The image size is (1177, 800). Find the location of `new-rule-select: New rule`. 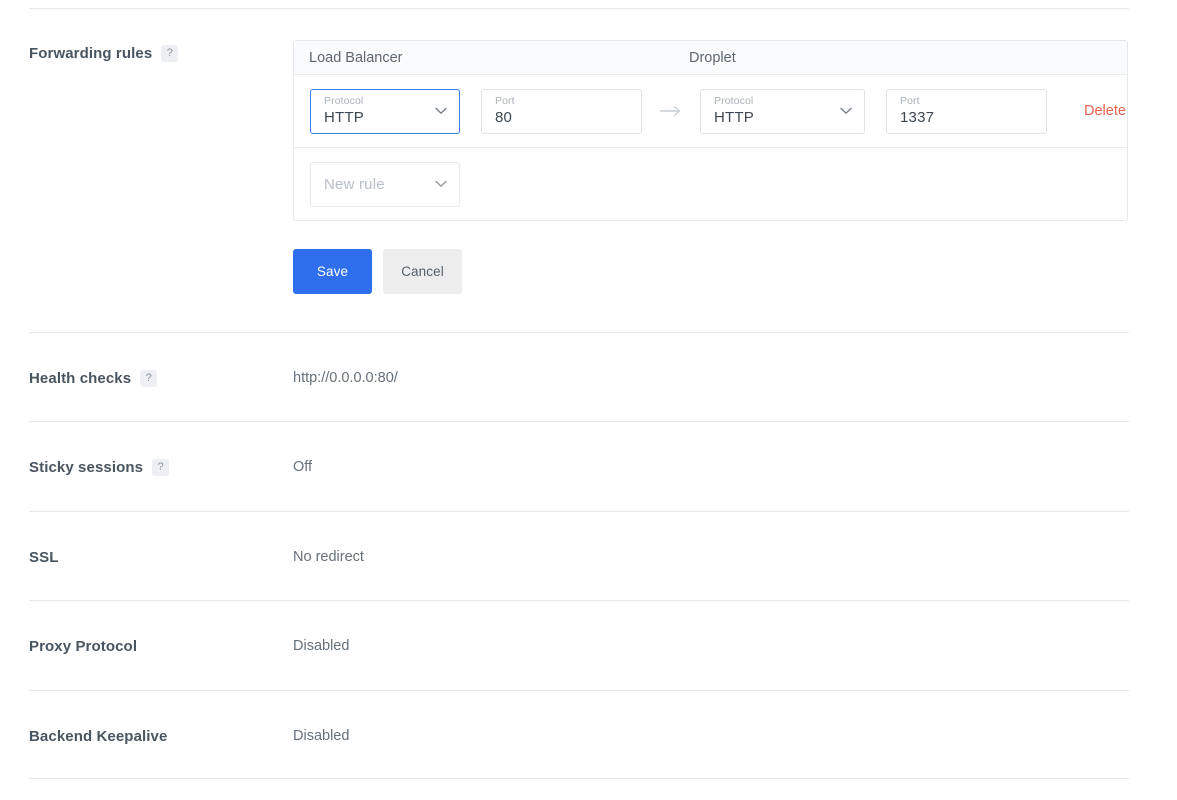

new-rule-select: New rule is located at coordinates (385, 184).